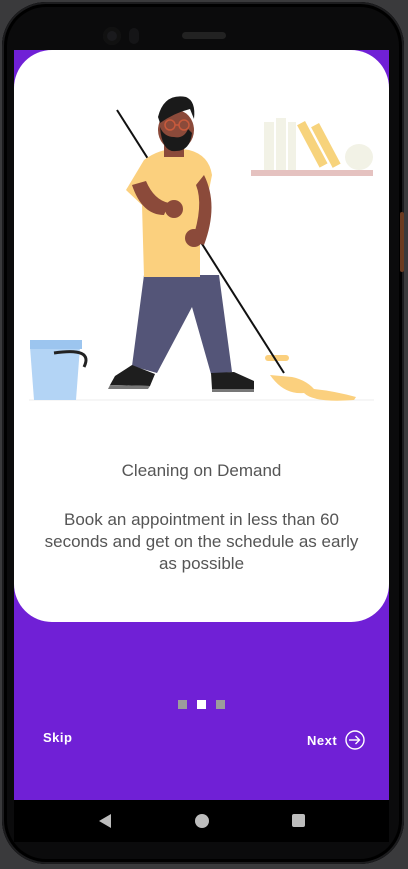 The image size is (408, 869). What do you see at coordinates (134, 36) in the screenshot?
I see `sensor` at bounding box center [134, 36].